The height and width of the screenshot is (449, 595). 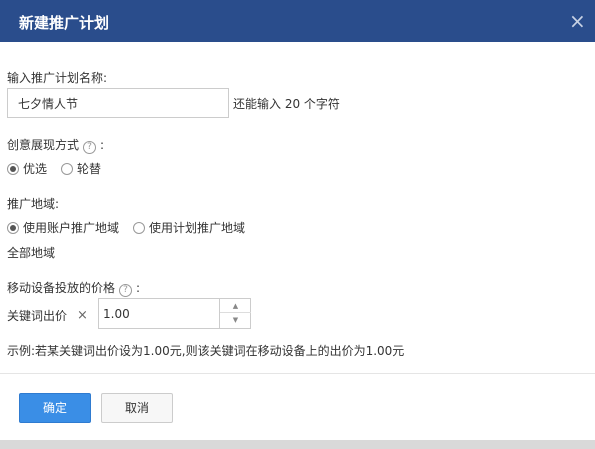 What do you see at coordinates (57, 78) in the screenshot?
I see `plan-name-label: 输入推广计划名称:` at bounding box center [57, 78].